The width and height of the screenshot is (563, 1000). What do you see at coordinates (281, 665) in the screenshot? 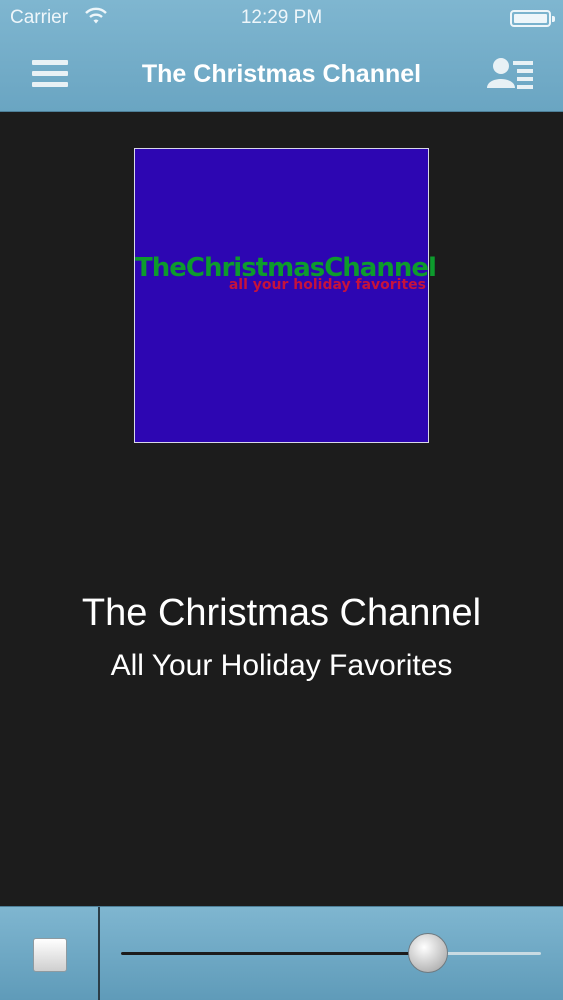
I see `station-tagline: All Your Holiday Favorites` at bounding box center [281, 665].